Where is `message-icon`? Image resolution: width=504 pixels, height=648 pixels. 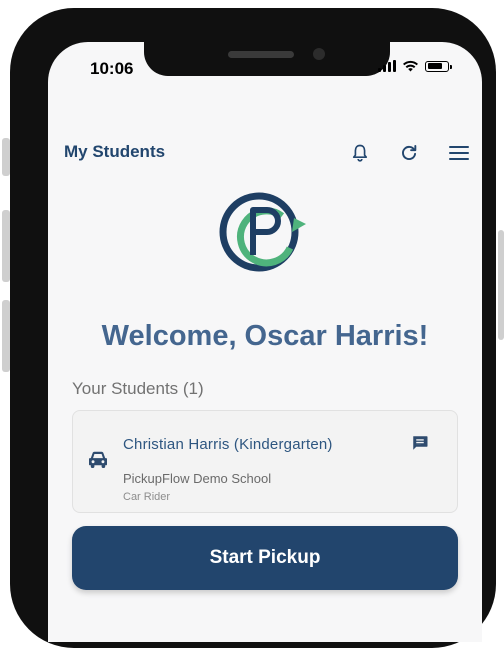
message-icon is located at coordinates (420, 443).